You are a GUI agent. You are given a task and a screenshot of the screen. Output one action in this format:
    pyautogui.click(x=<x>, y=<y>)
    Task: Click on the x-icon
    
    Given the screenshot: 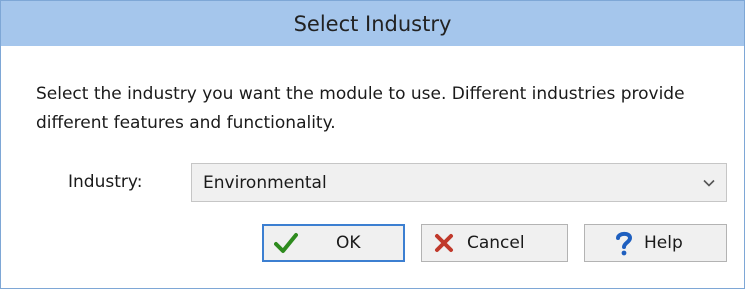 What is the action you would take?
    pyautogui.click(x=444, y=243)
    